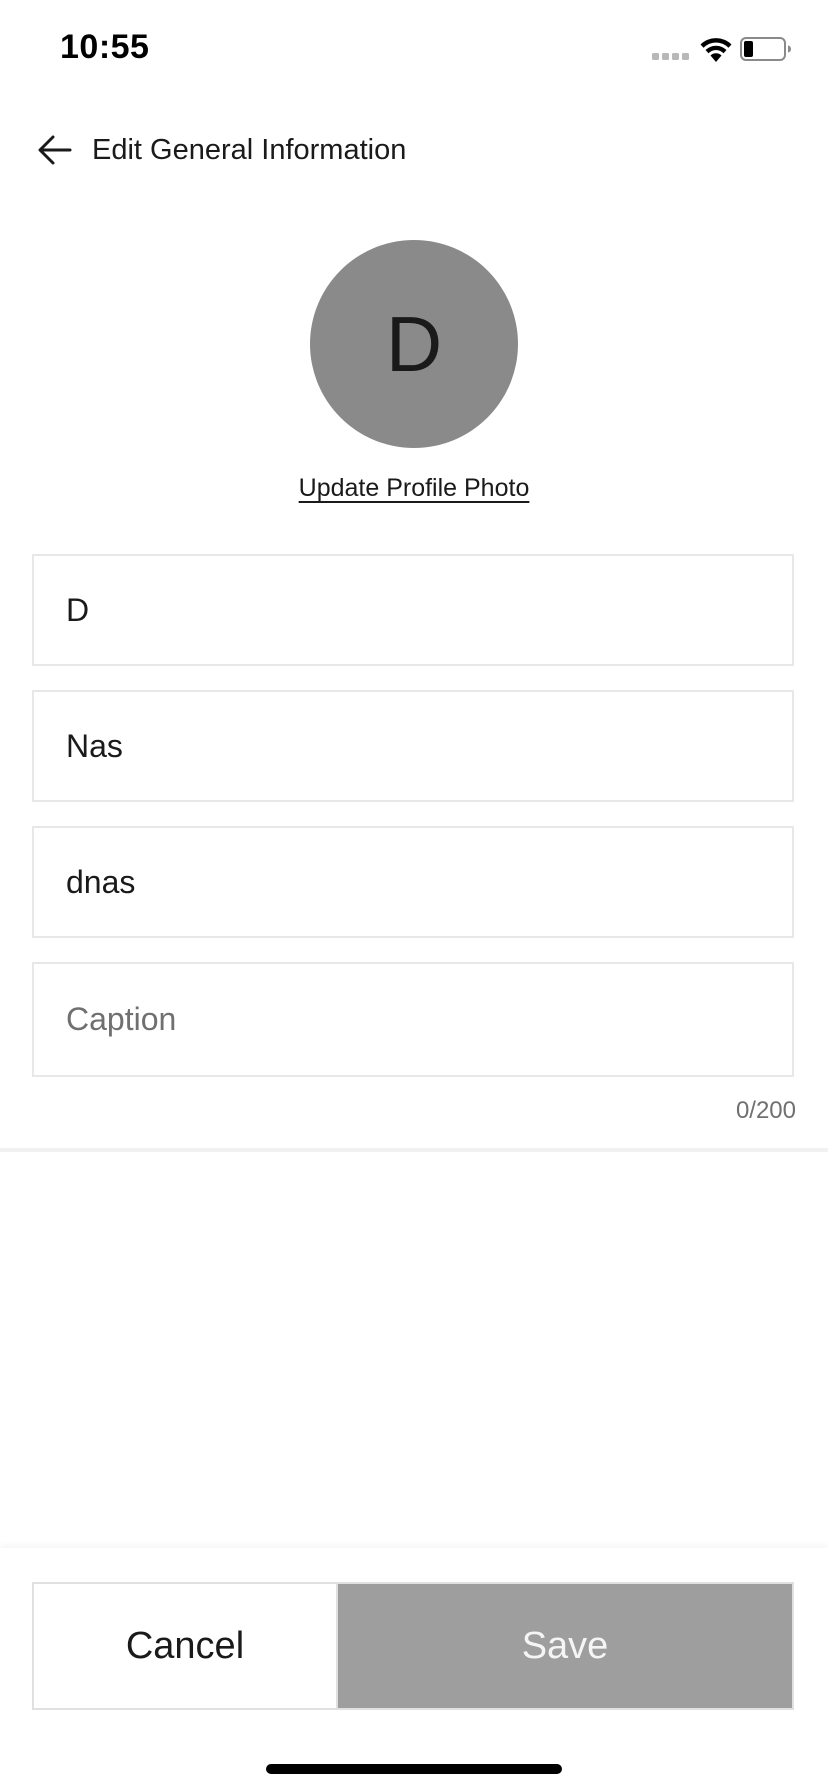 The width and height of the screenshot is (828, 1792). Describe the element at coordinates (716, 50) in the screenshot. I see `wifi-icon` at that location.